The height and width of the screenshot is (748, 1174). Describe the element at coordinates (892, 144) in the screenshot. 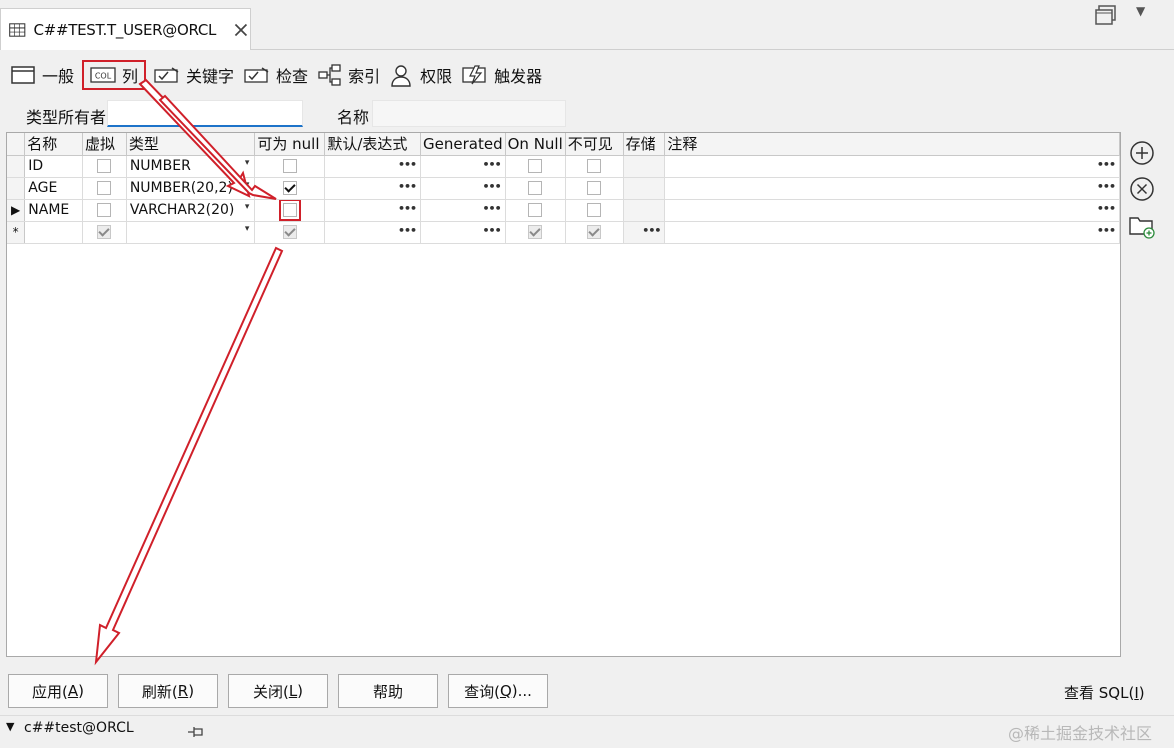

I see `col-header-comment: 注释` at that location.